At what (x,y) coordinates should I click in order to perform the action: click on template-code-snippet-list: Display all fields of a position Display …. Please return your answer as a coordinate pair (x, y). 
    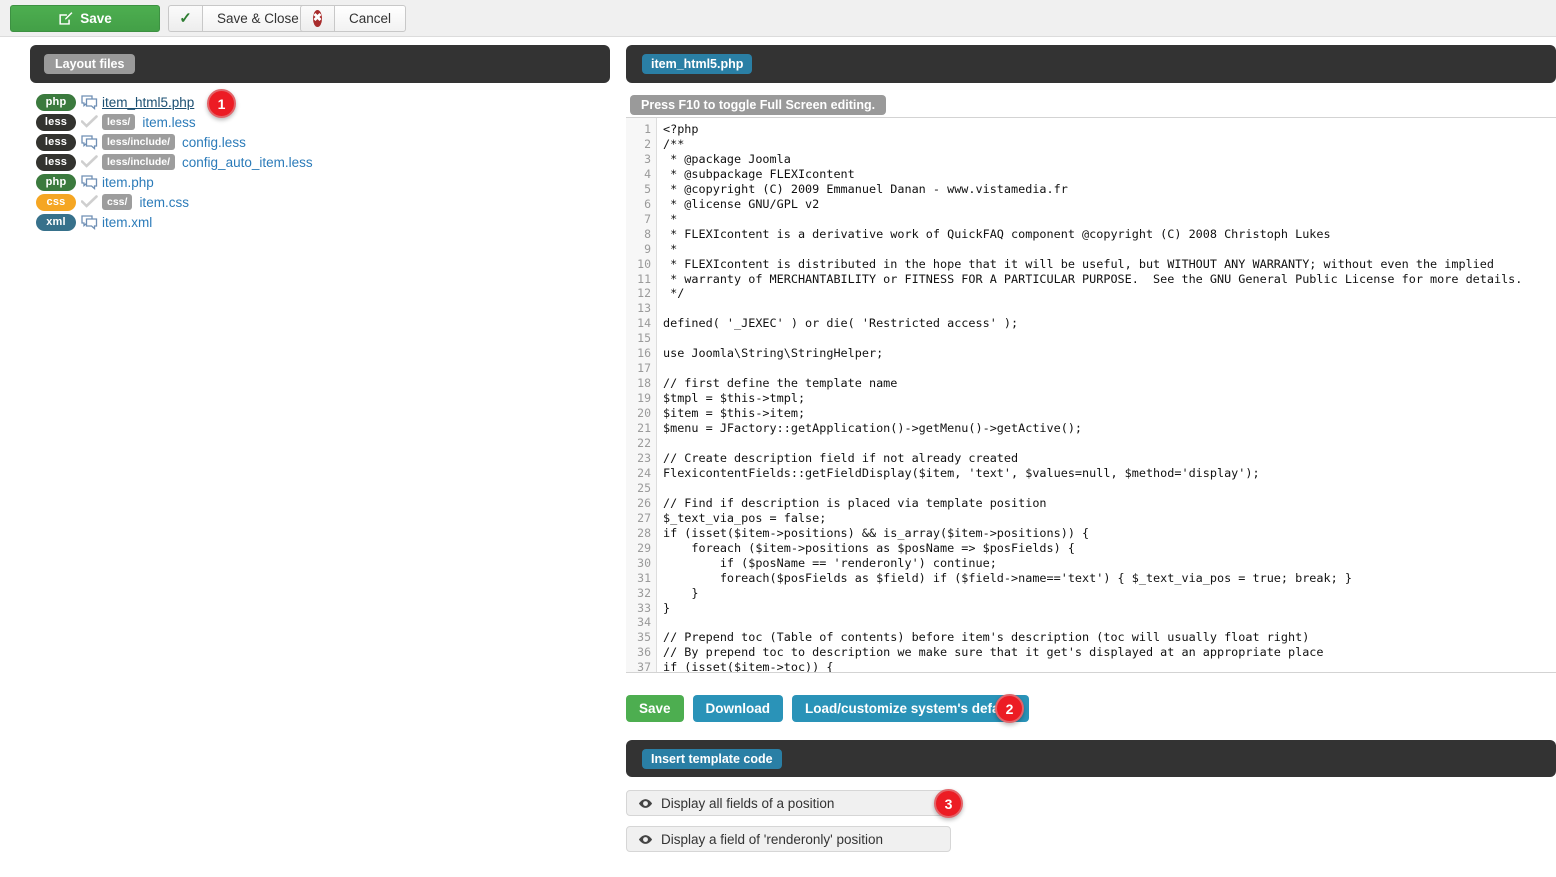
    Looking at the image, I should click on (788, 826).